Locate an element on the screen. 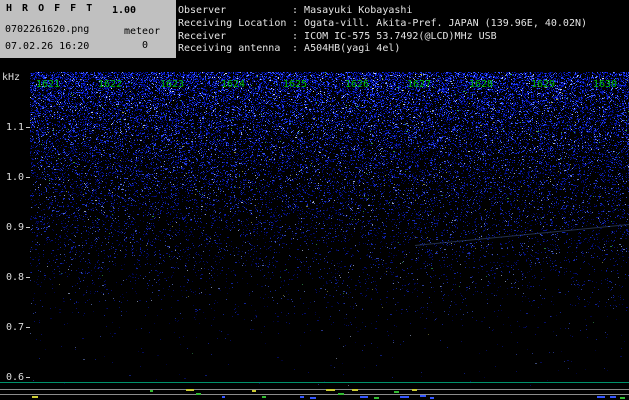  meteor-counter-value: 0 is located at coordinates (145, 45).